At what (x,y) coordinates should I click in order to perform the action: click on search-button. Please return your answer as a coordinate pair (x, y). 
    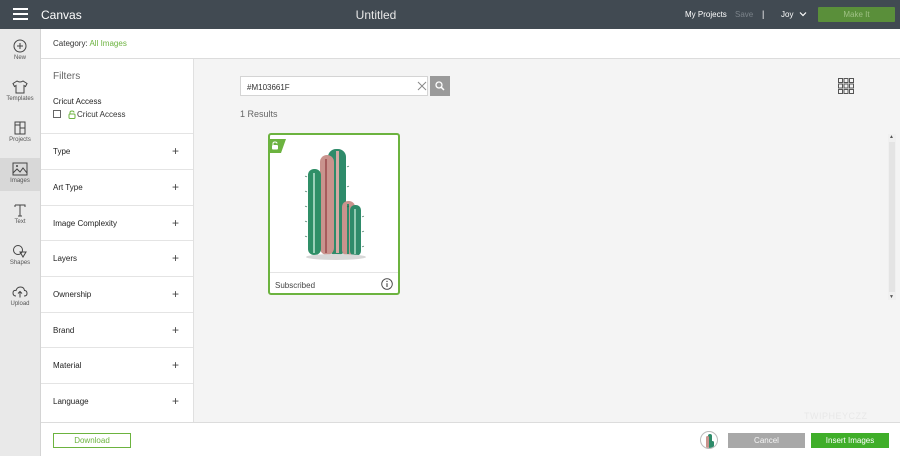
    Looking at the image, I should click on (440, 86).